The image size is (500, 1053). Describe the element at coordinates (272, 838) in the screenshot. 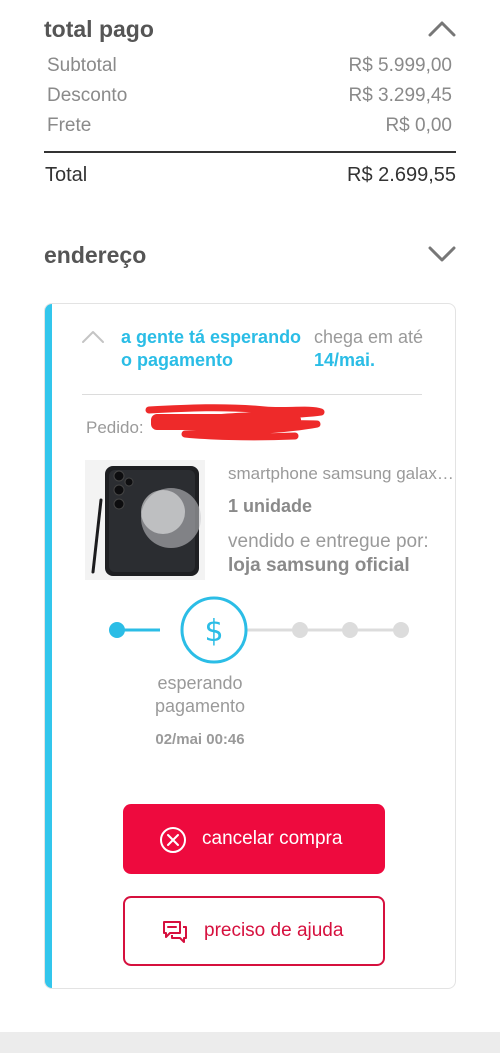

I see `cancel-purchase-label: cancelar compra` at that location.